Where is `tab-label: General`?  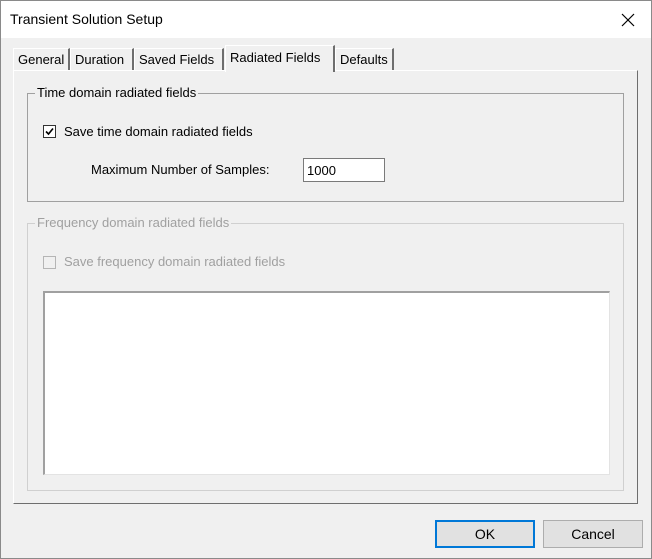 tab-label: General is located at coordinates (41, 59).